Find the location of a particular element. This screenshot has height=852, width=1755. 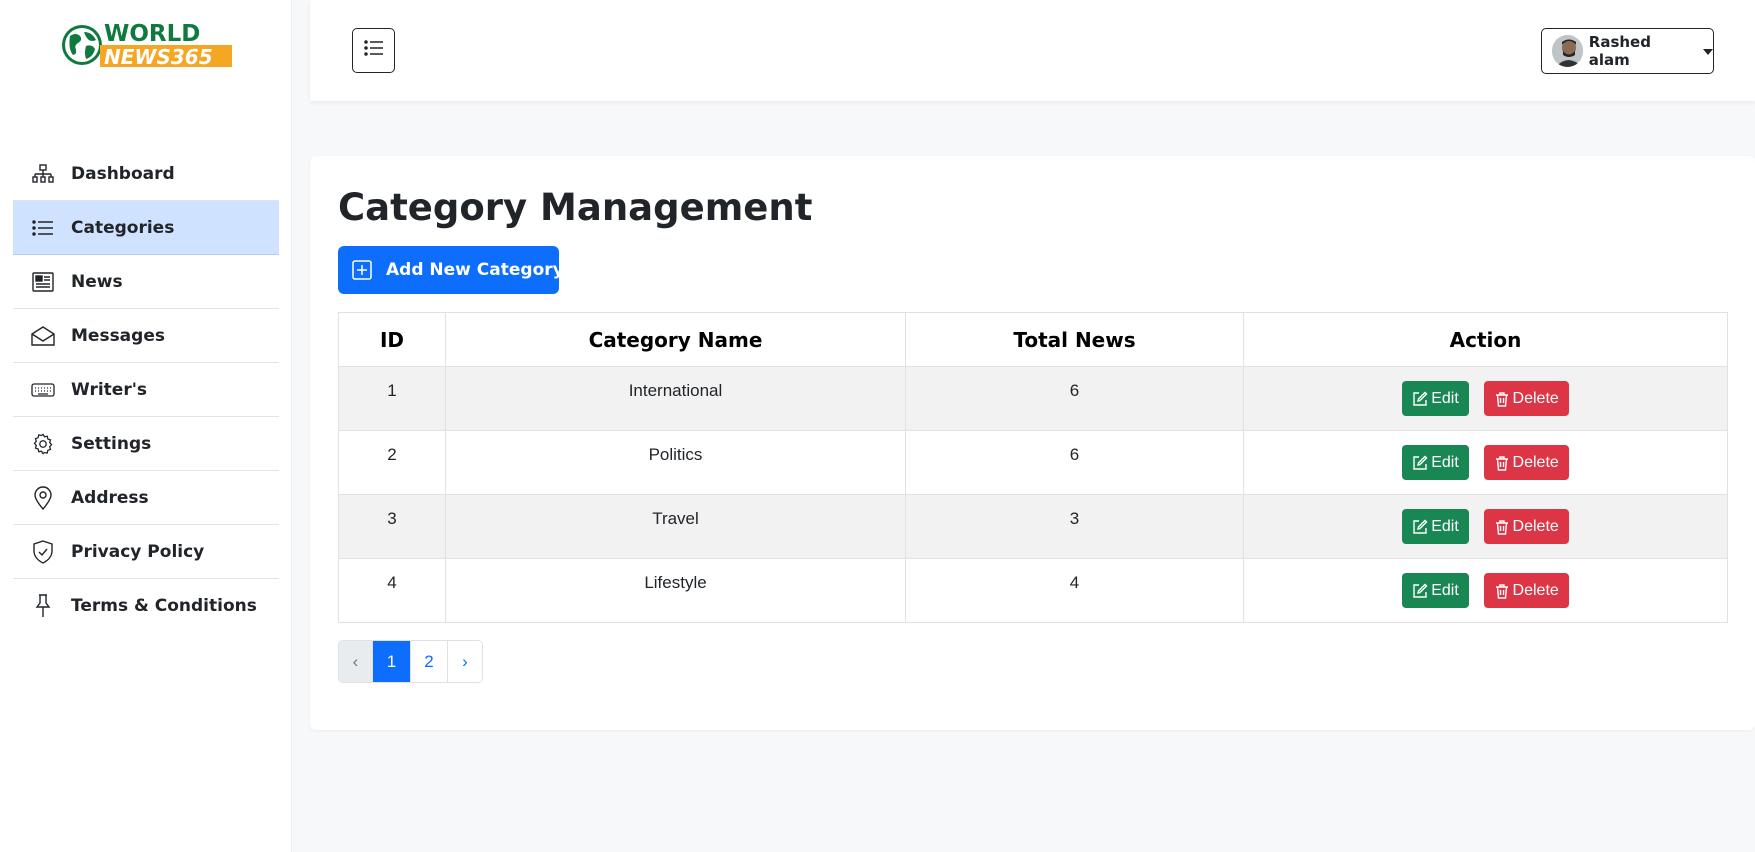

table-row: 4 Lifestyle 4 Edit Delete is located at coordinates (1033, 590).